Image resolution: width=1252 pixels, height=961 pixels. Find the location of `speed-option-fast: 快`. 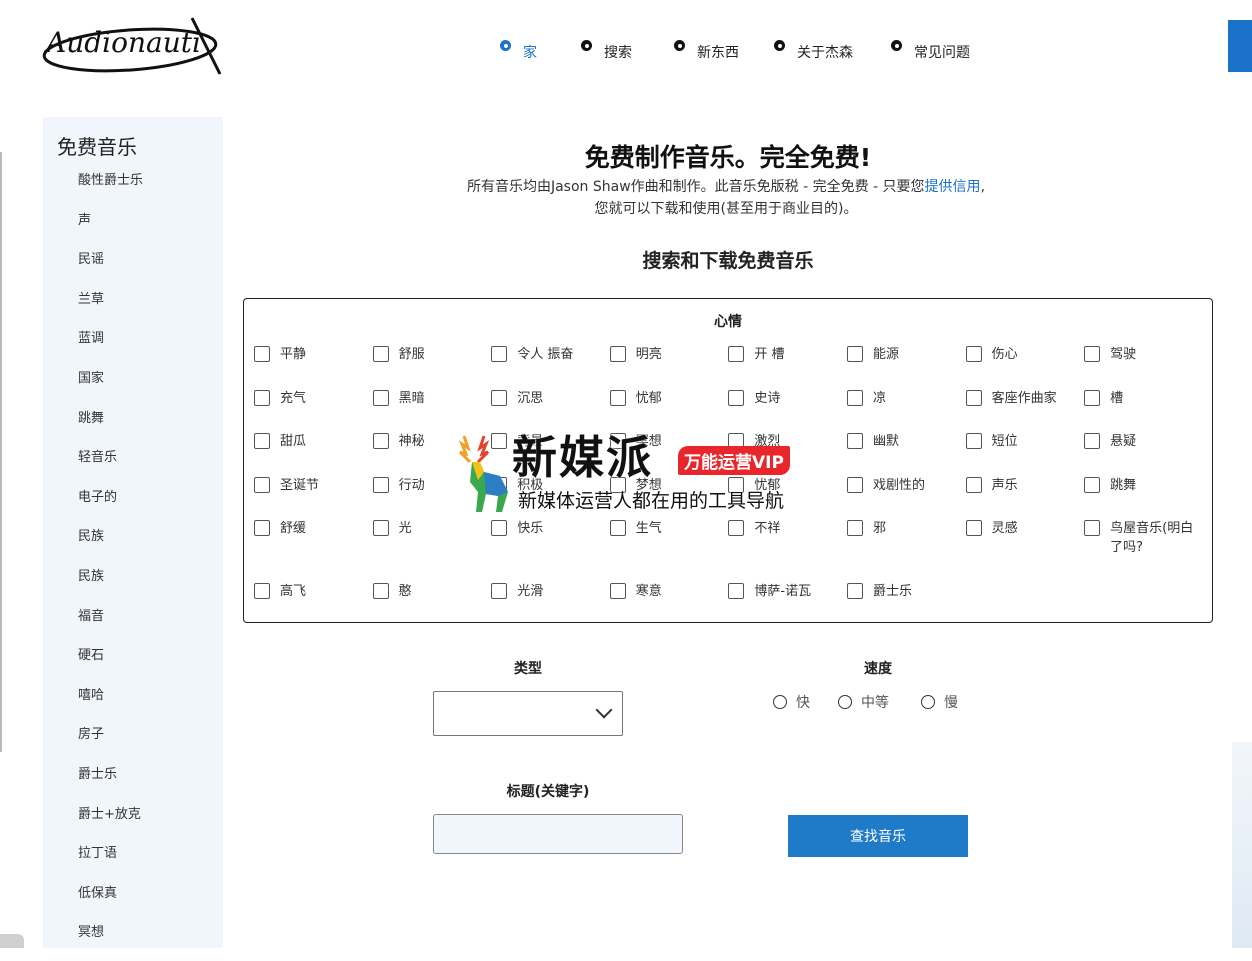

speed-option-fast: 快 is located at coordinates (791, 702).